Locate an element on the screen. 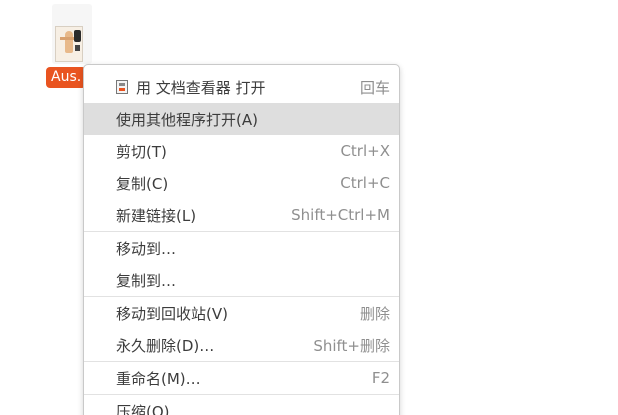 This screenshot has height=415, width=618. menu-item-label: 移动到回收站(V) is located at coordinates (172, 313).